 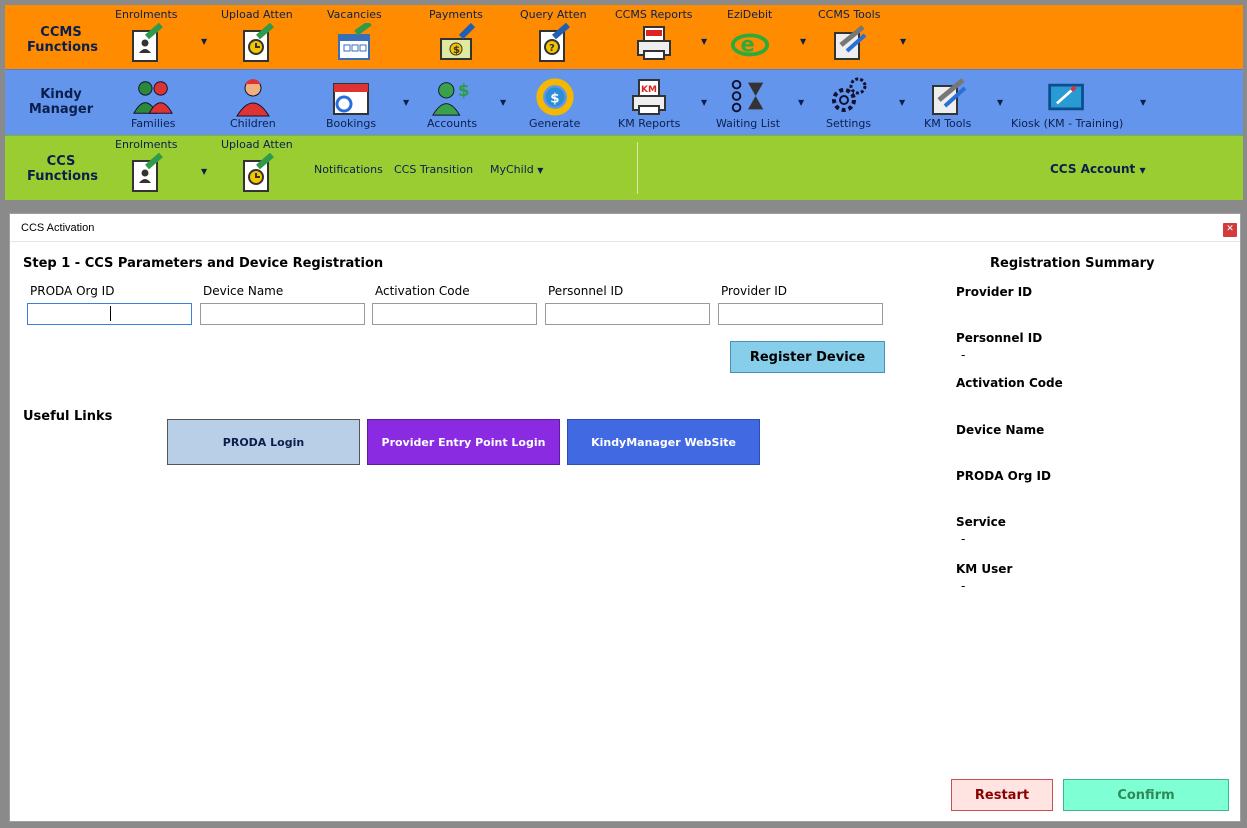 I want to click on summary-proda-org-id-label: PRODA Org ID, so click(x=1003, y=476).